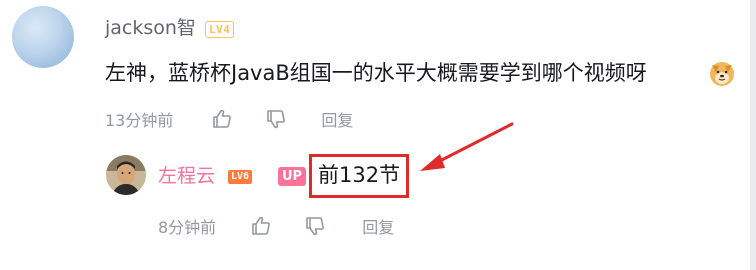 This screenshot has height=270, width=756. I want to click on reply-time: 8分钟前, so click(187, 227).